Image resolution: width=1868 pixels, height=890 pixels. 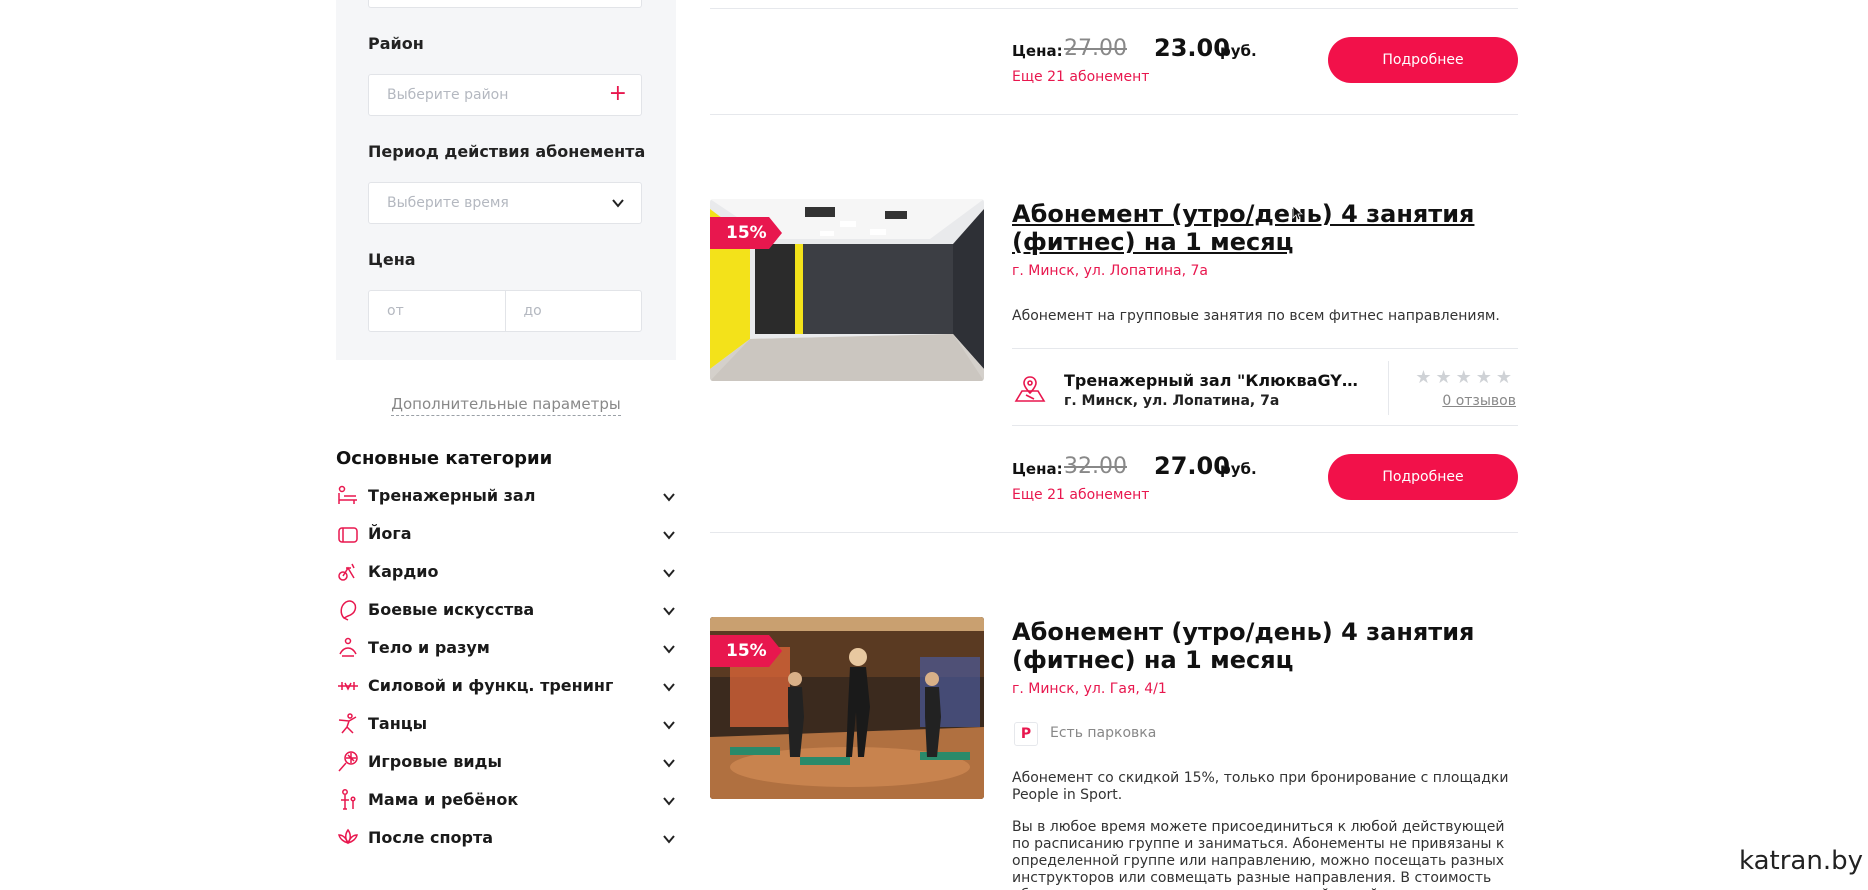 What do you see at coordinates (1095, 48) in the screenshot?
I see `old-price: 27.00` at bounding box center [1095, 48].